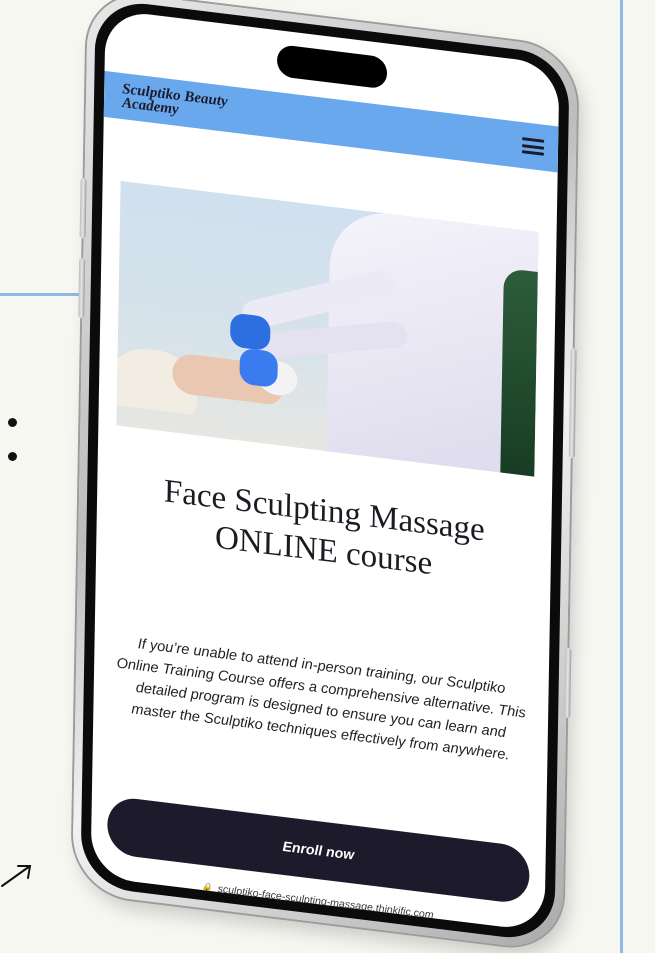  Describe the element at coordinates (332, 67) in the screenshot. I see `dynamic-island` at that location.